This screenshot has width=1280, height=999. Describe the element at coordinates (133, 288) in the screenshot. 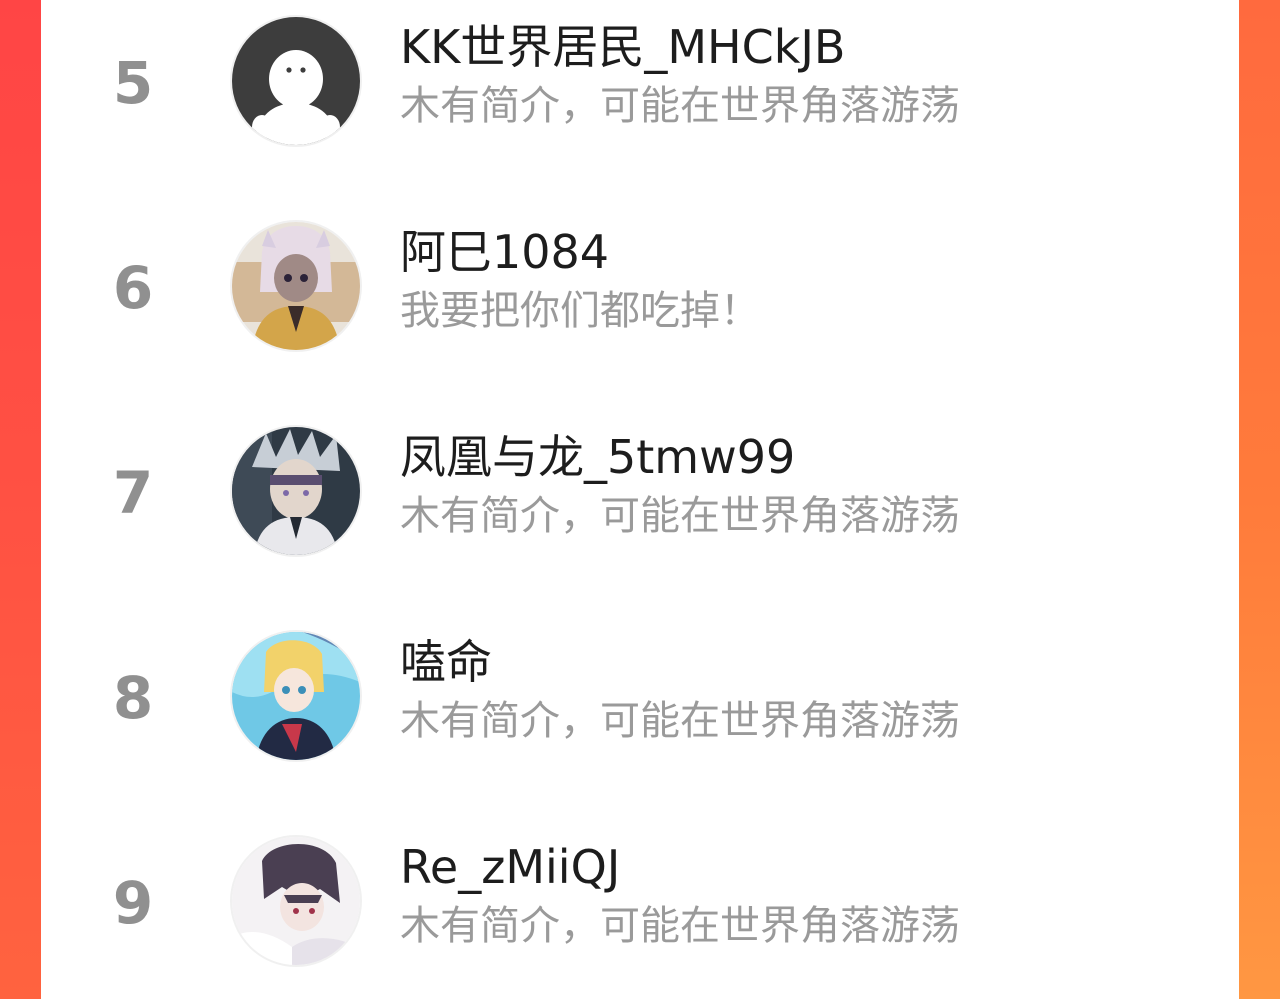

I see `rank-number: 6` at that location.